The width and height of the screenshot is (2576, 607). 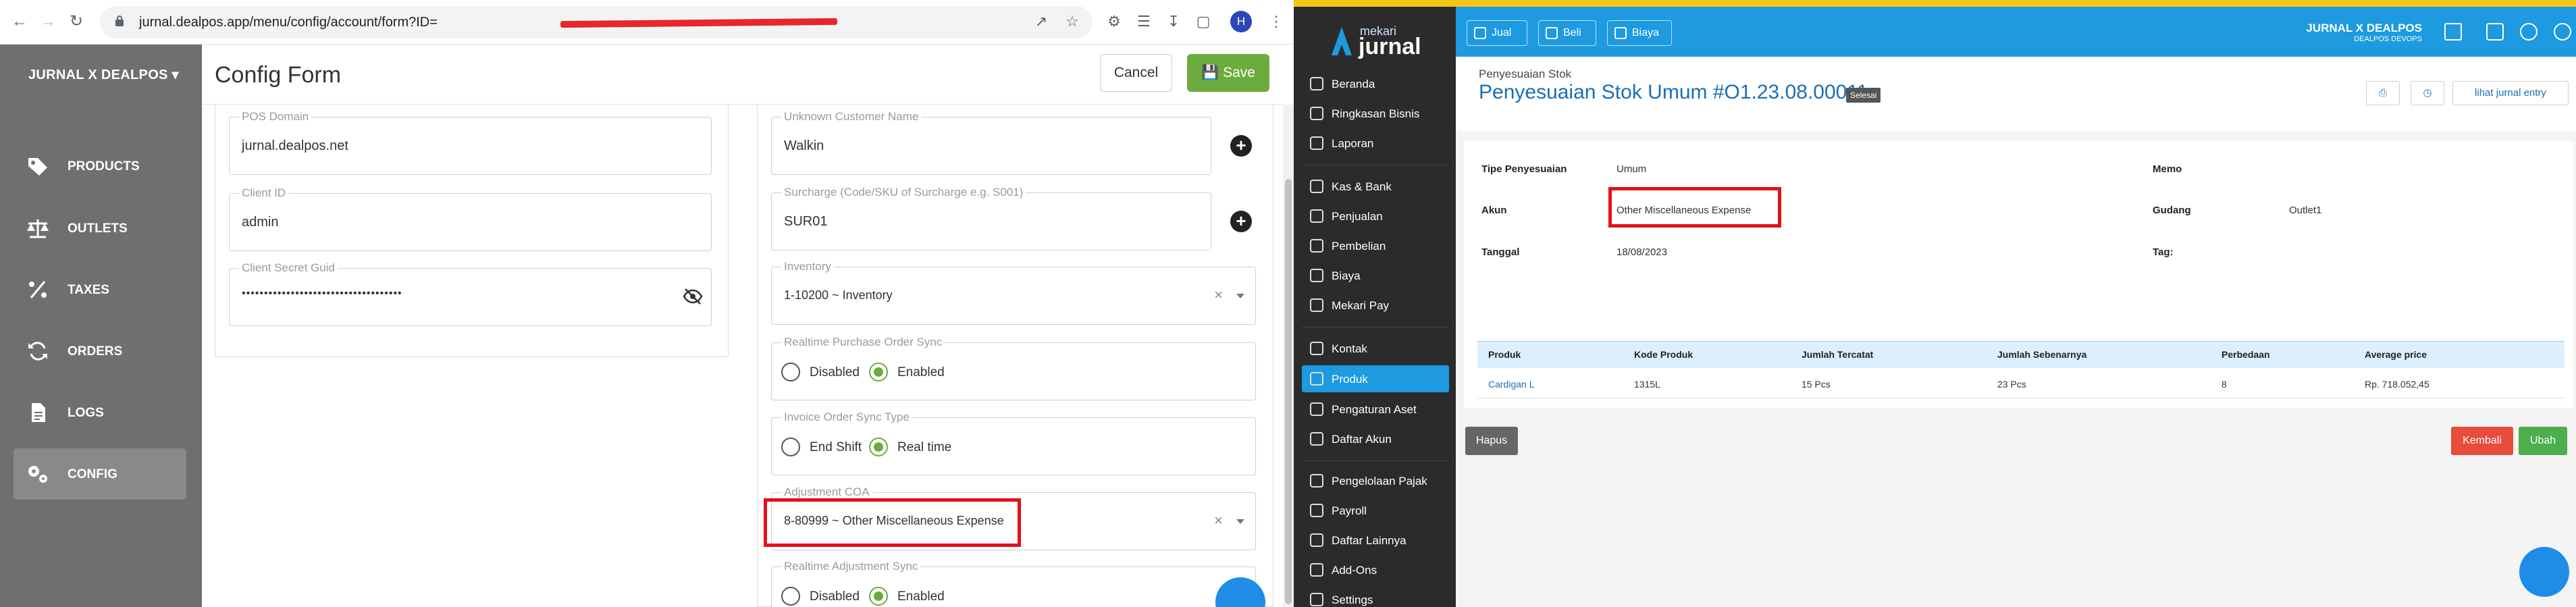 What do you see at coordinates (2543, 441) in the screenshot?
I see `edit-button: Ubah` at bounding box center [2543, 441].